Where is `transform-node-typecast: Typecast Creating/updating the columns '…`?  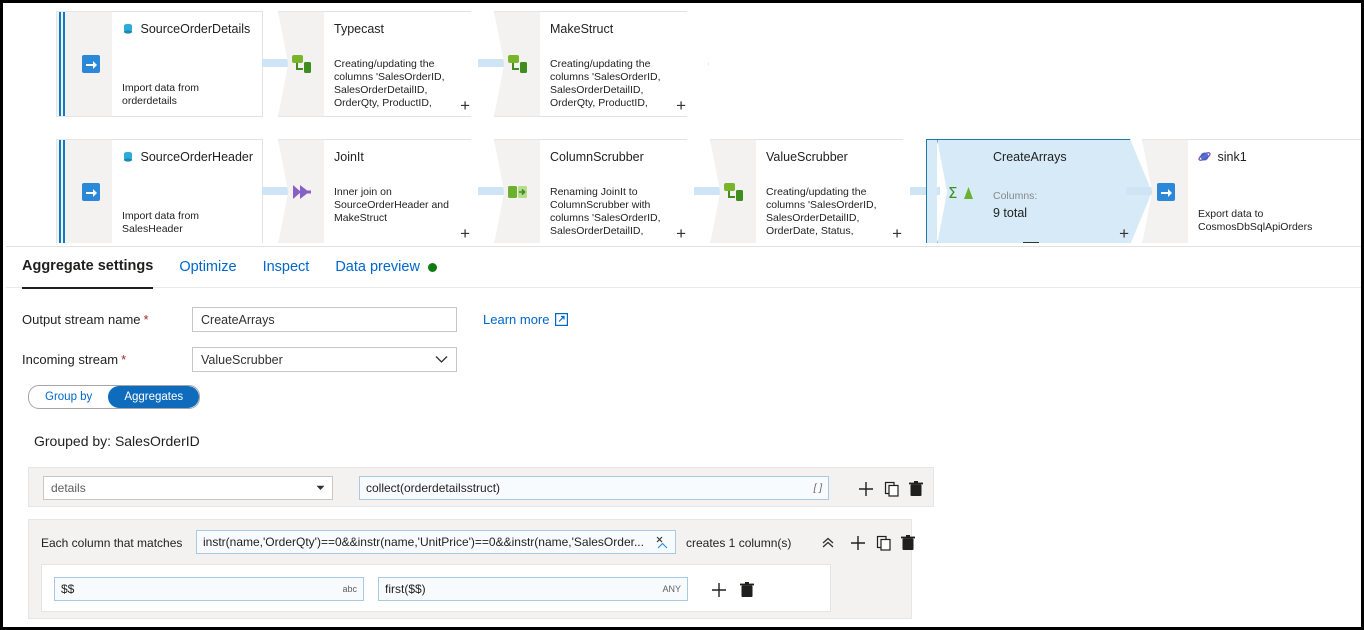 transform-node-typecast: Typecast Creating/updating the columns '… is located at coordinates (385, 64).